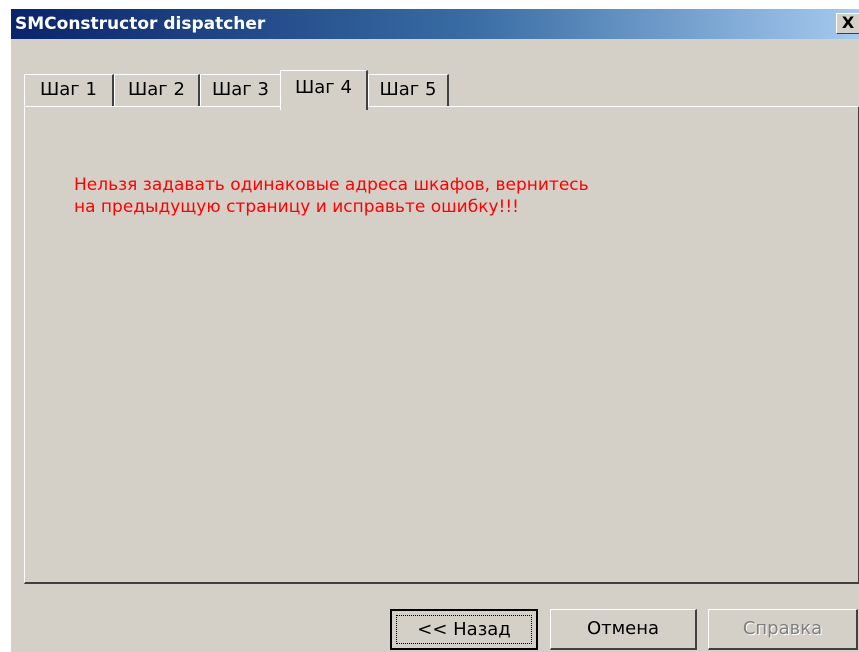 Image resolution: width=859 pixels, height=652 pixels. I want to click on help-button: Справка, so click(783, 629).